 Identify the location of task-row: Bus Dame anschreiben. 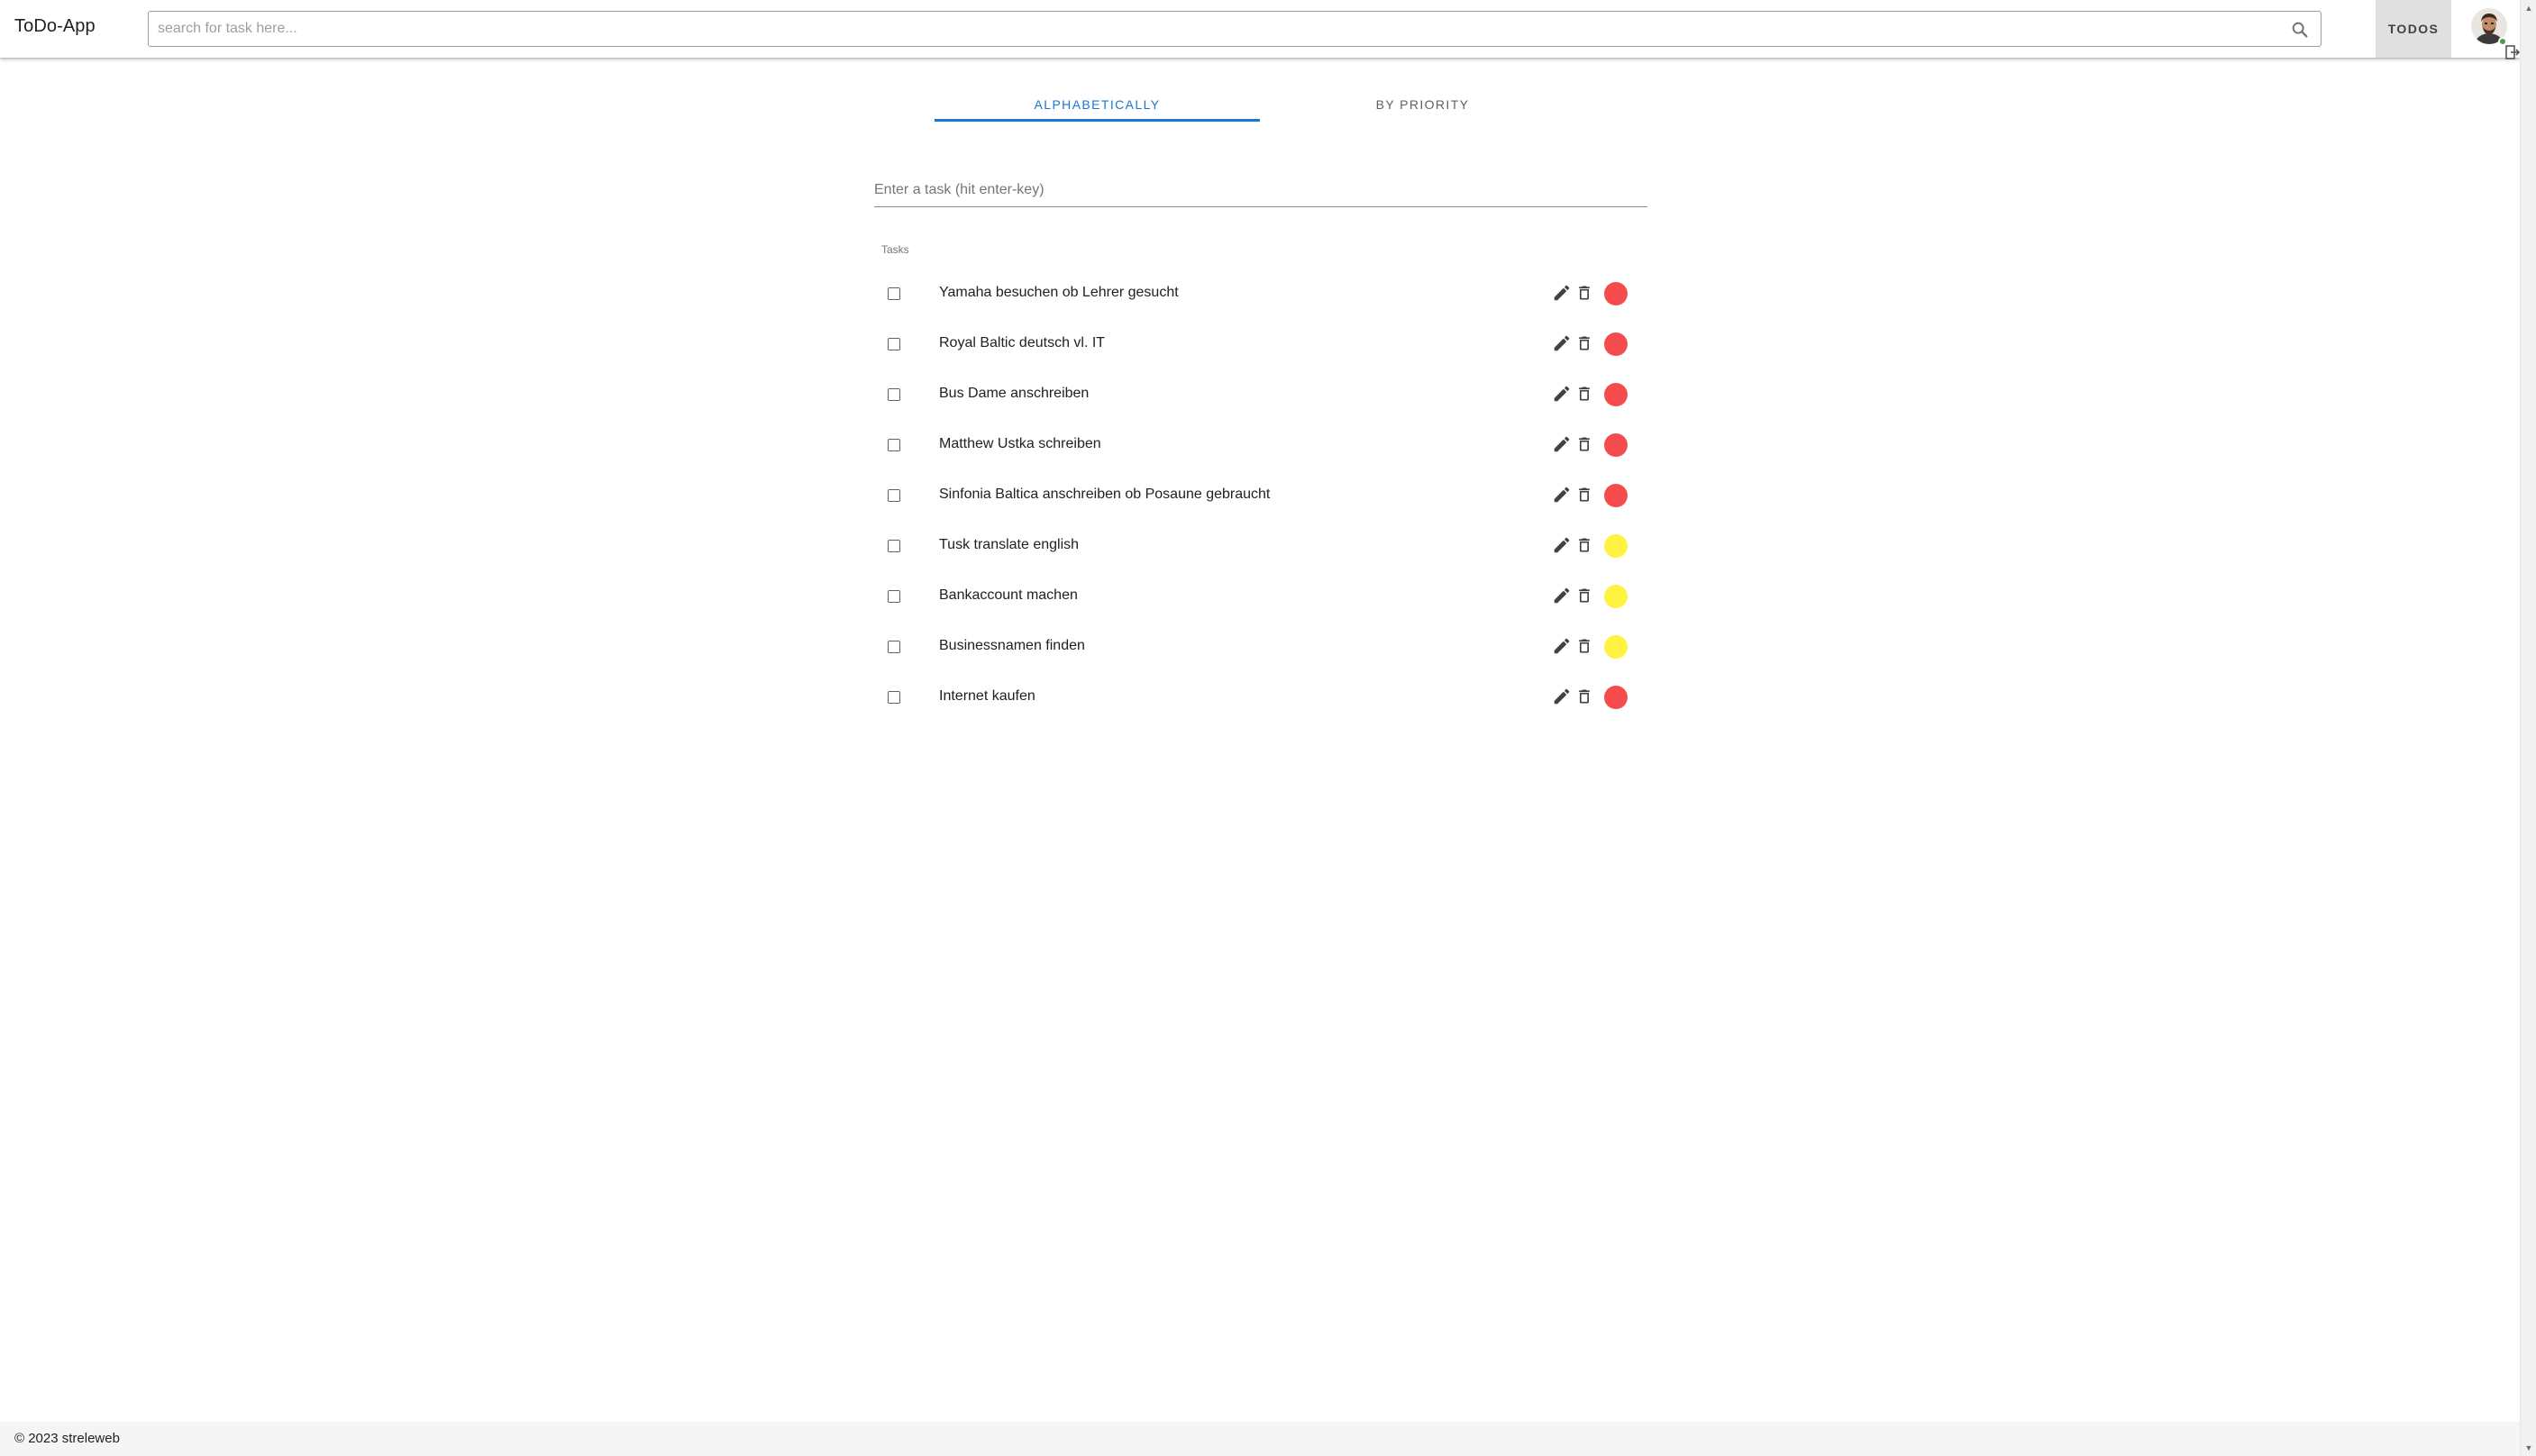
(1260, 394).